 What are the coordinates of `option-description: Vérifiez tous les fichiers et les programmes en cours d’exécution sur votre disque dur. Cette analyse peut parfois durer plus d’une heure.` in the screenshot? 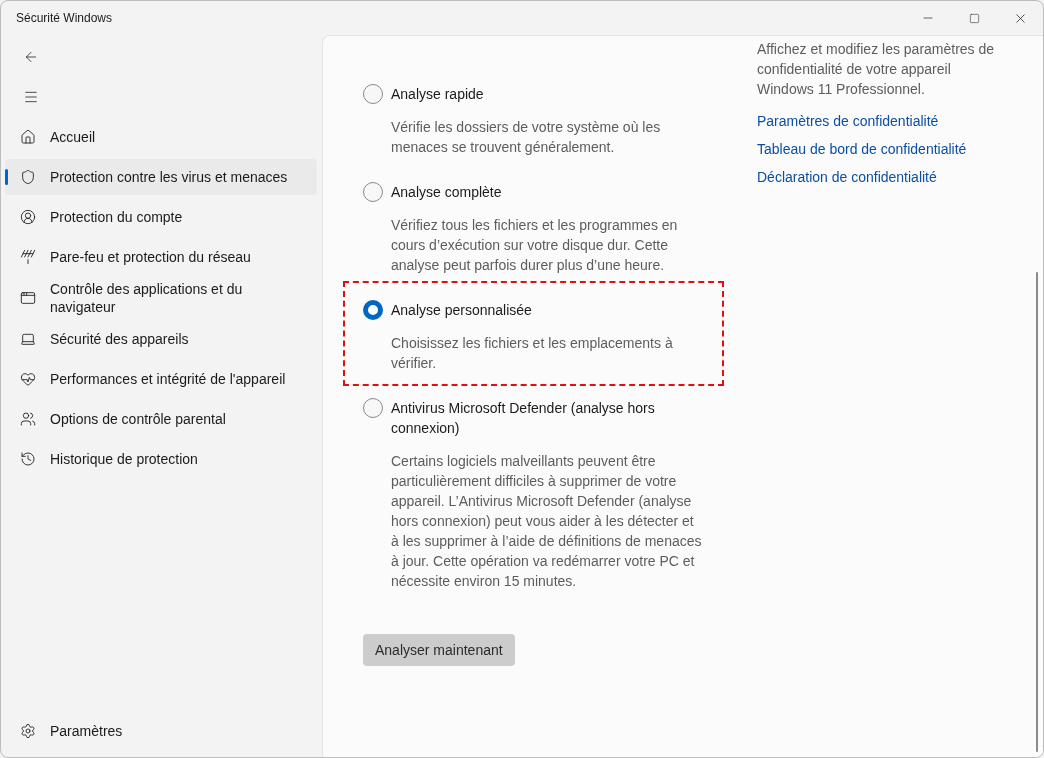 It's located at (535, 245).